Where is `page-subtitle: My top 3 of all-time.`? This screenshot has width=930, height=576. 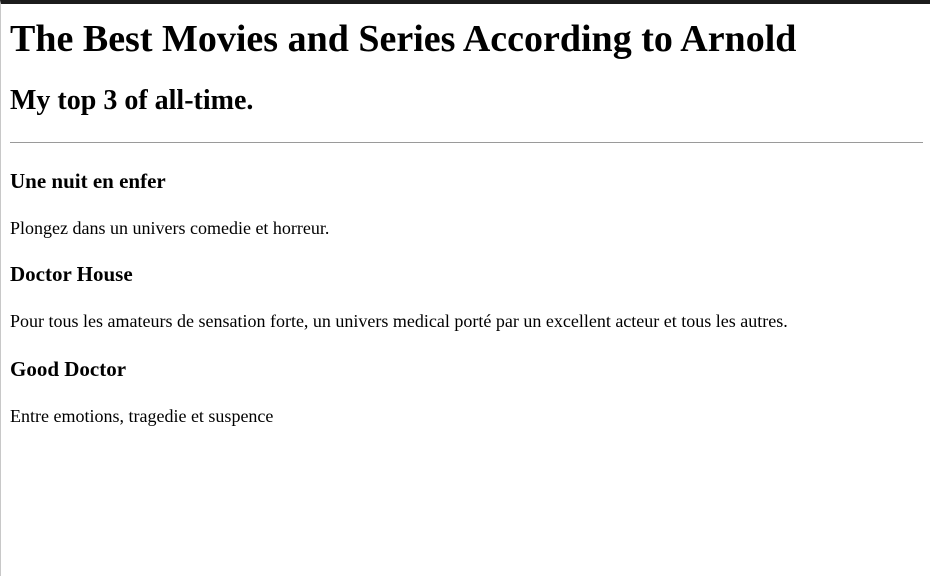 page-subtitle: My top 3 of all-time. is located at coordinates (132, 100).